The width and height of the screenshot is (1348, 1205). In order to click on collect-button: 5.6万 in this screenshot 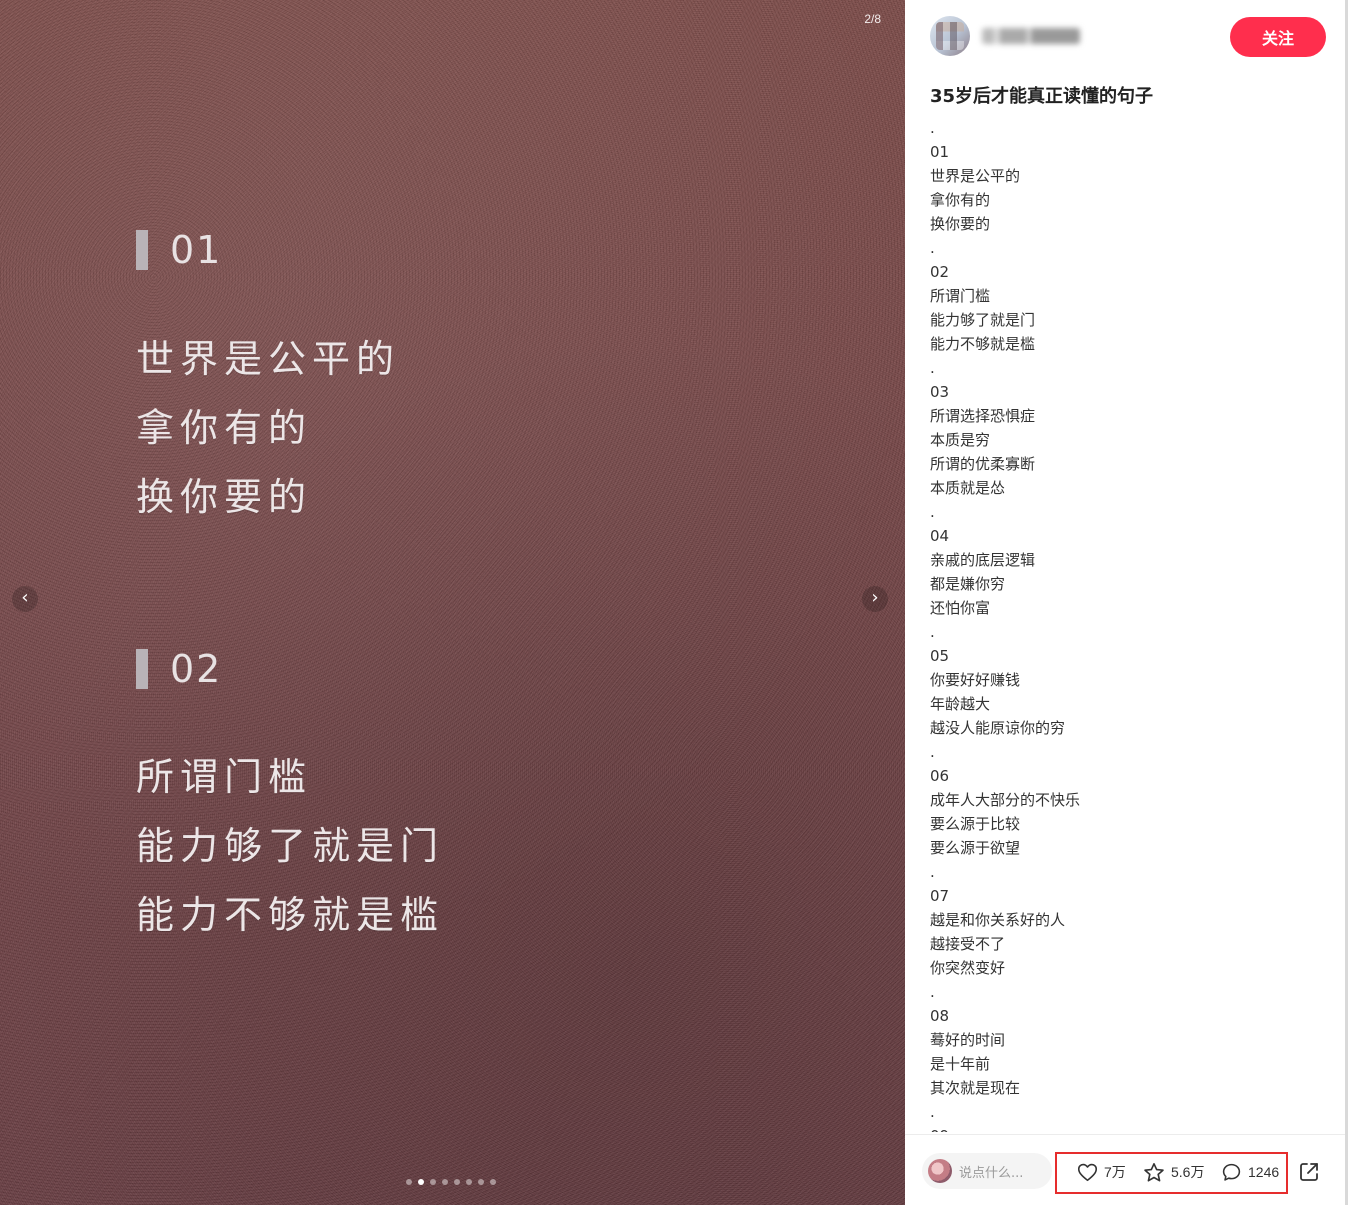, I will do `click(1173, 1172)`.